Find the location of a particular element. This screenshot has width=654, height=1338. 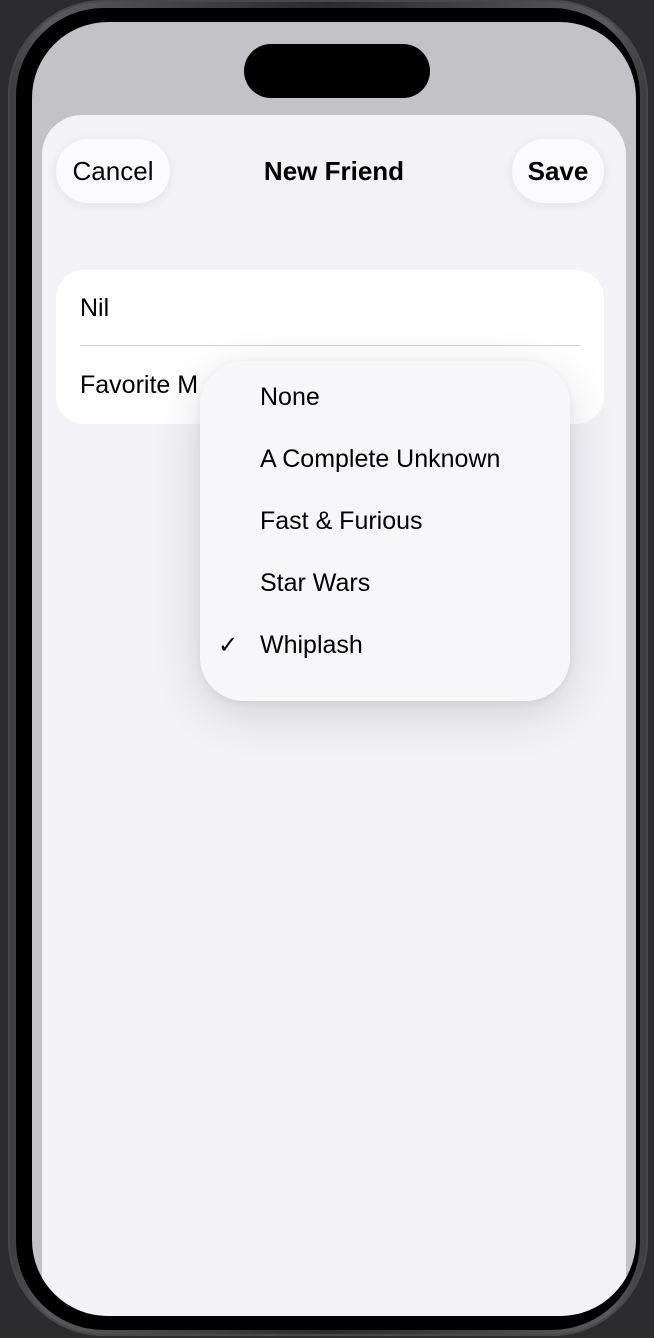

menu-item-none: None is located at coordinates (385, 397).